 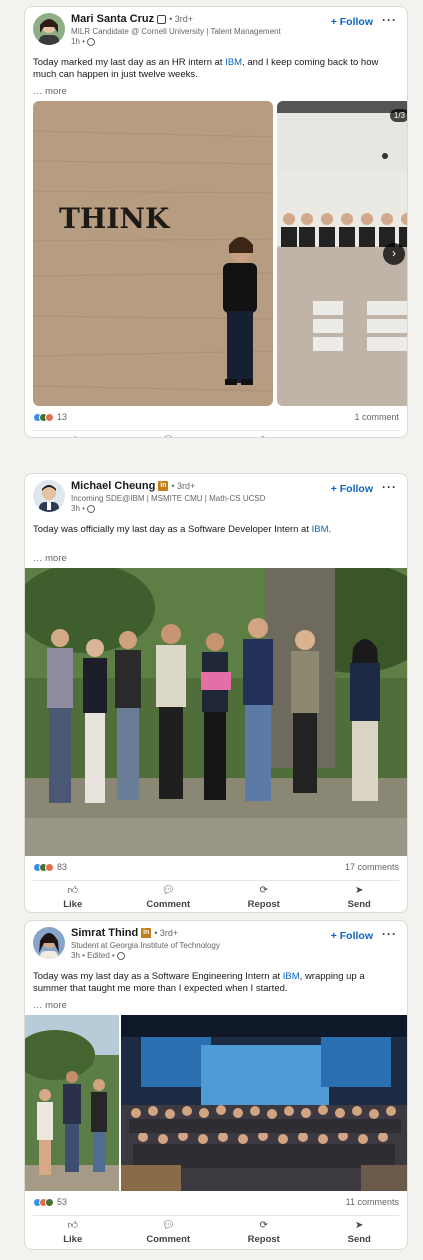 I want to click on reactions: 13, so click(x=50, y=417).